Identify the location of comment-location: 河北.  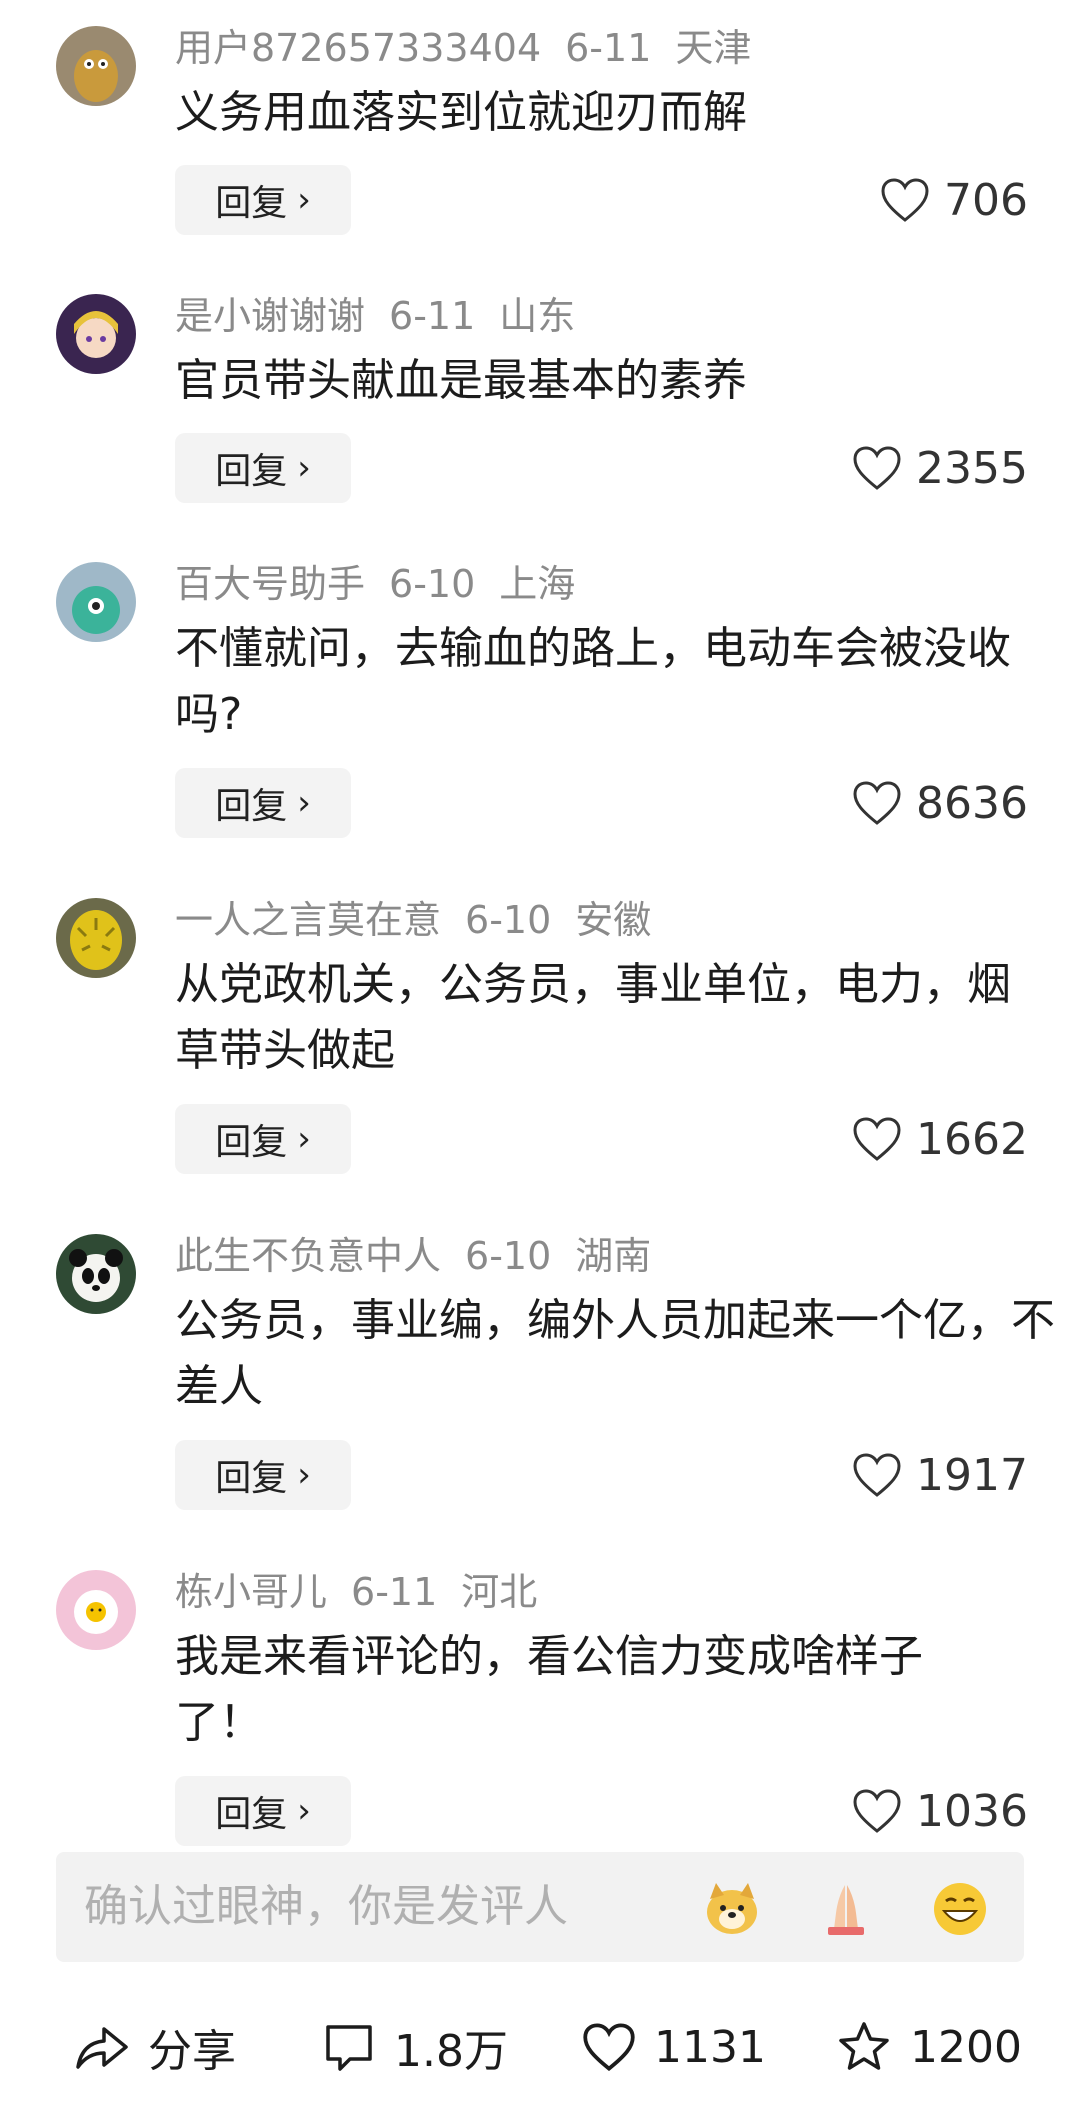
(499, 1592).